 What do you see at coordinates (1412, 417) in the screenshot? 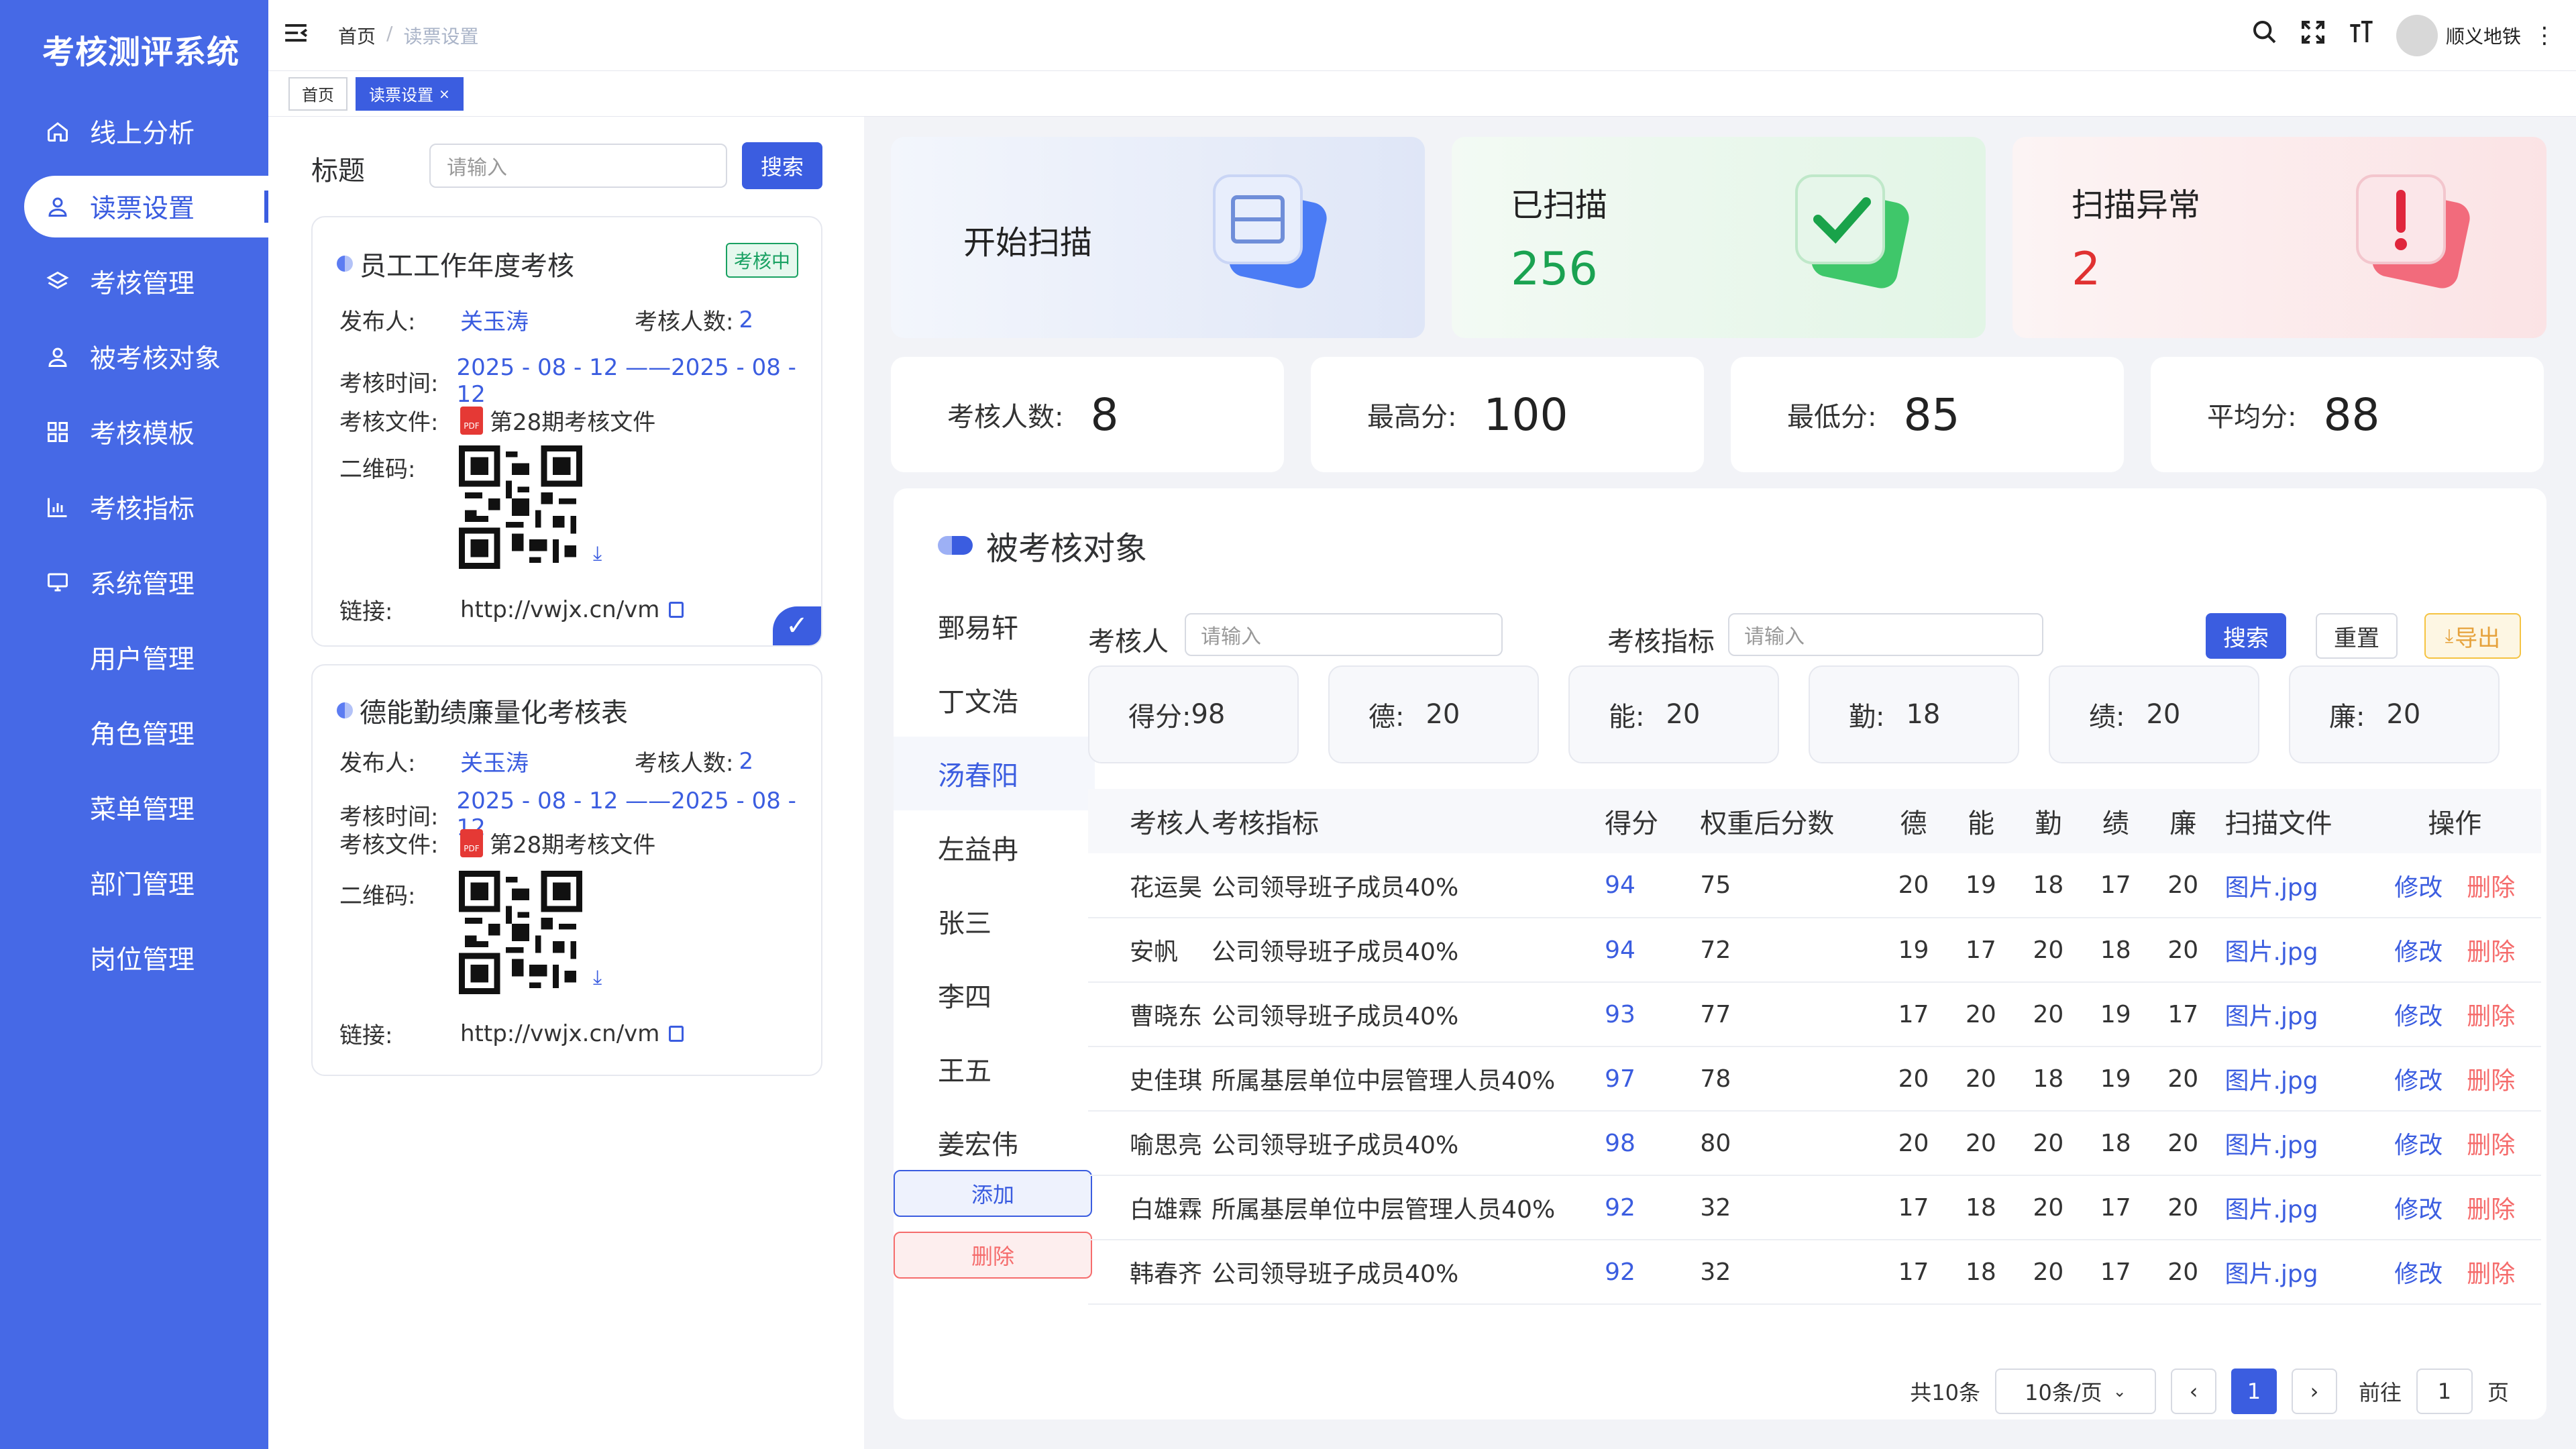
I see `stat-label: 最高分:` at bounding box center [1412, 417].